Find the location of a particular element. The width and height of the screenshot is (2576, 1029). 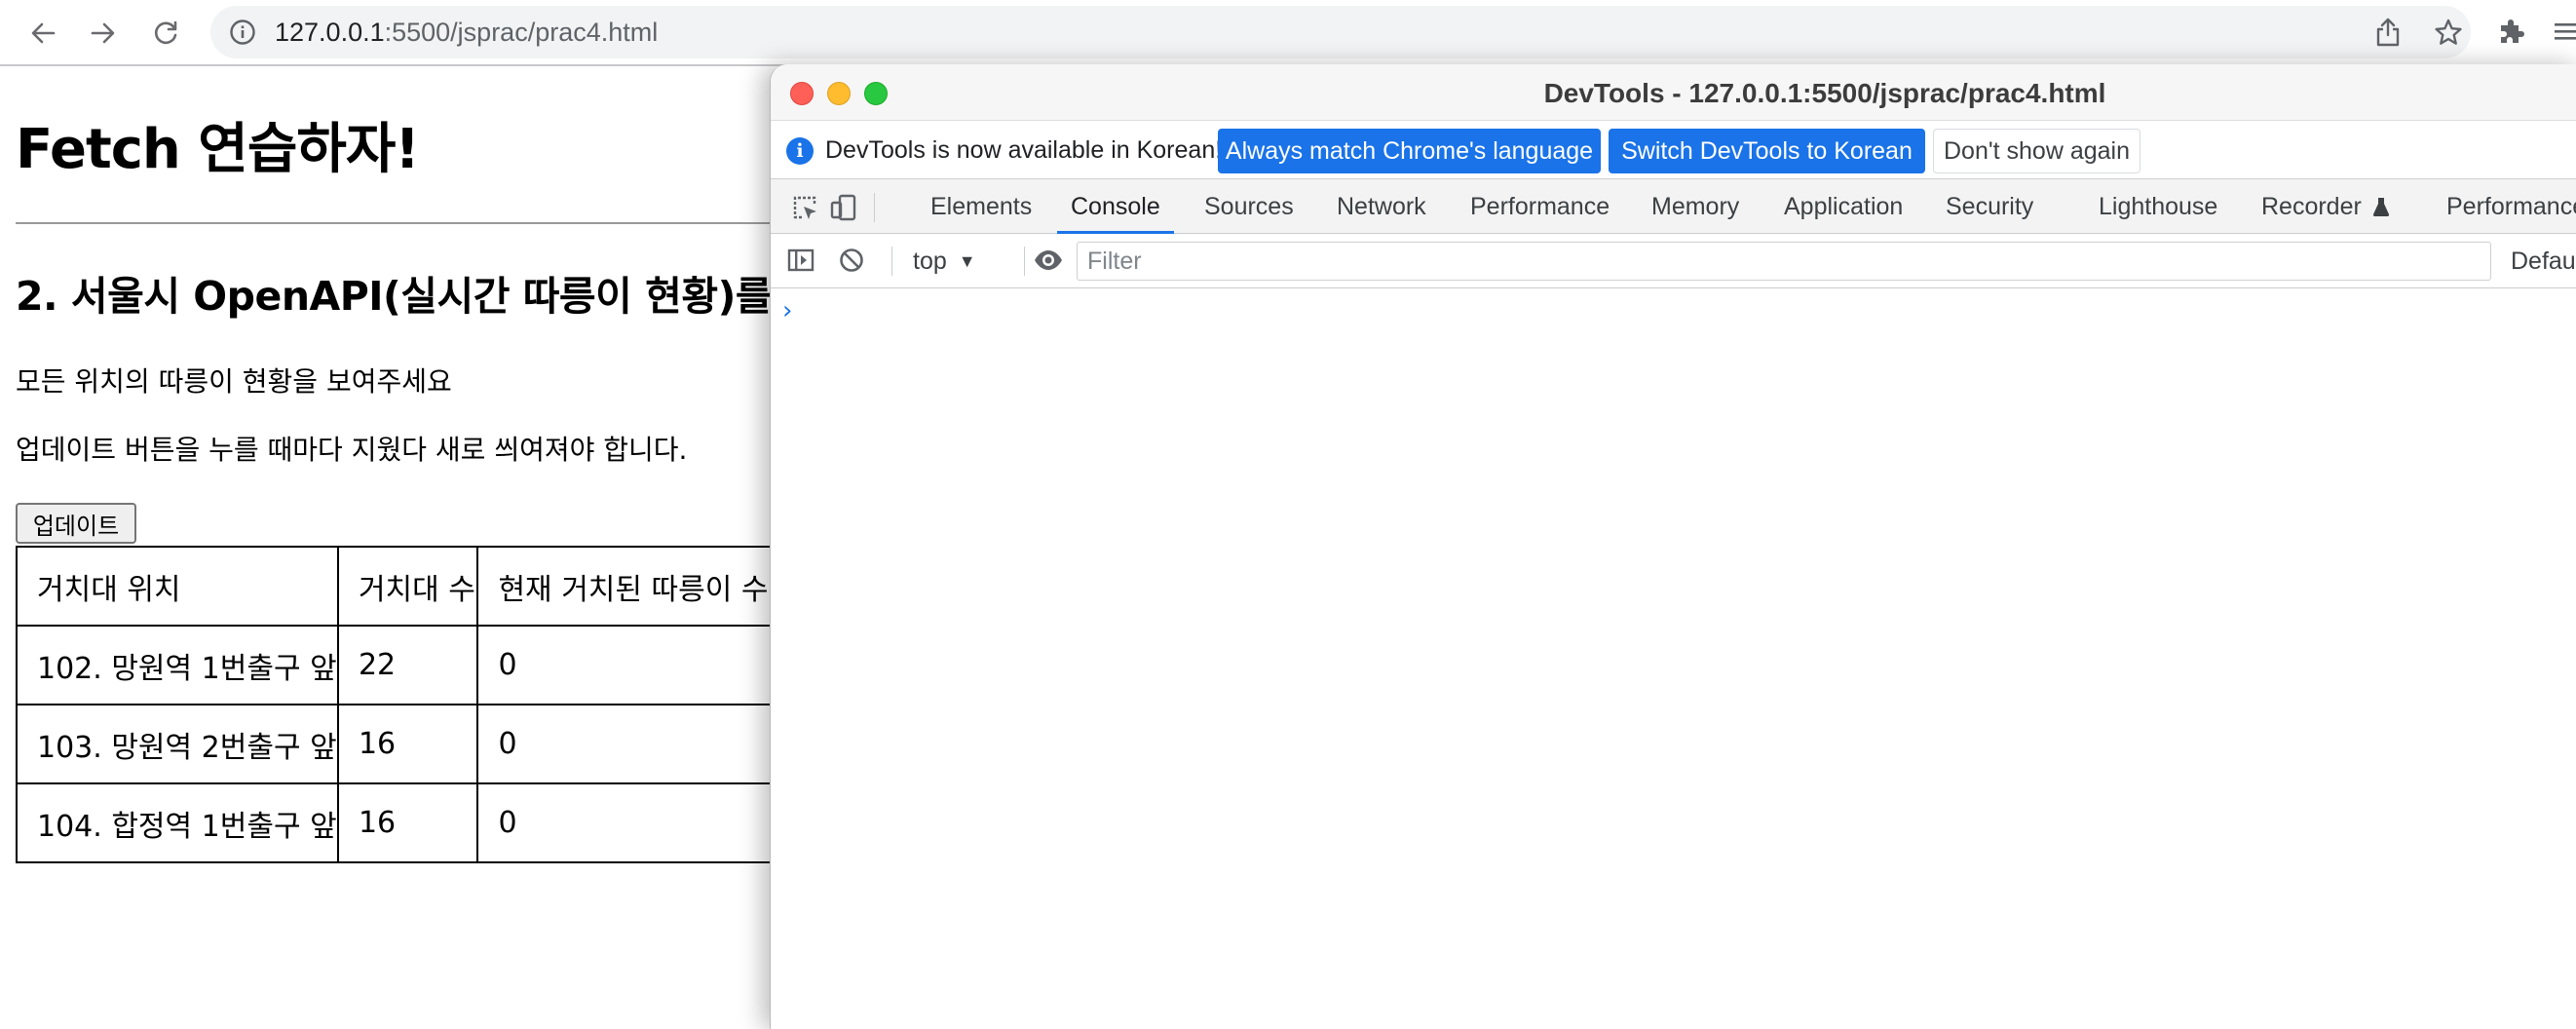

cell-rack-count: 22 is located at coordinates (407, 665).